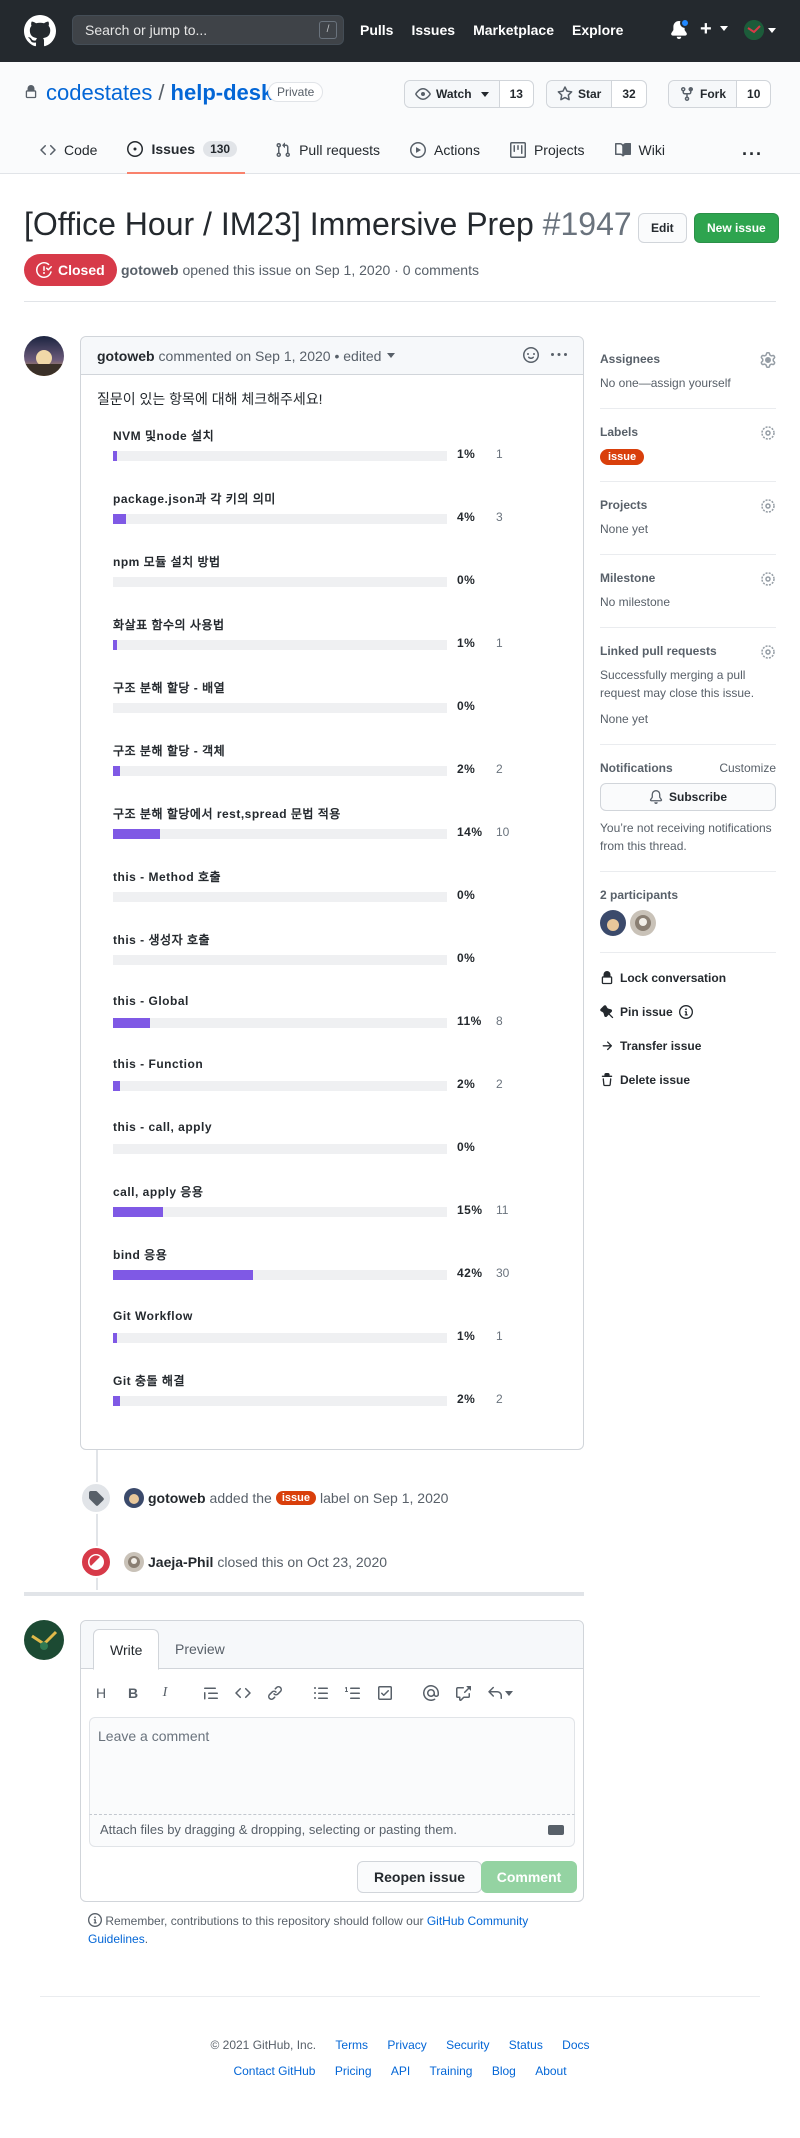  What do you see at coordinates (243, 1693) in the screenshot?
I see `code-icon` at bounding box center [243, 1693].